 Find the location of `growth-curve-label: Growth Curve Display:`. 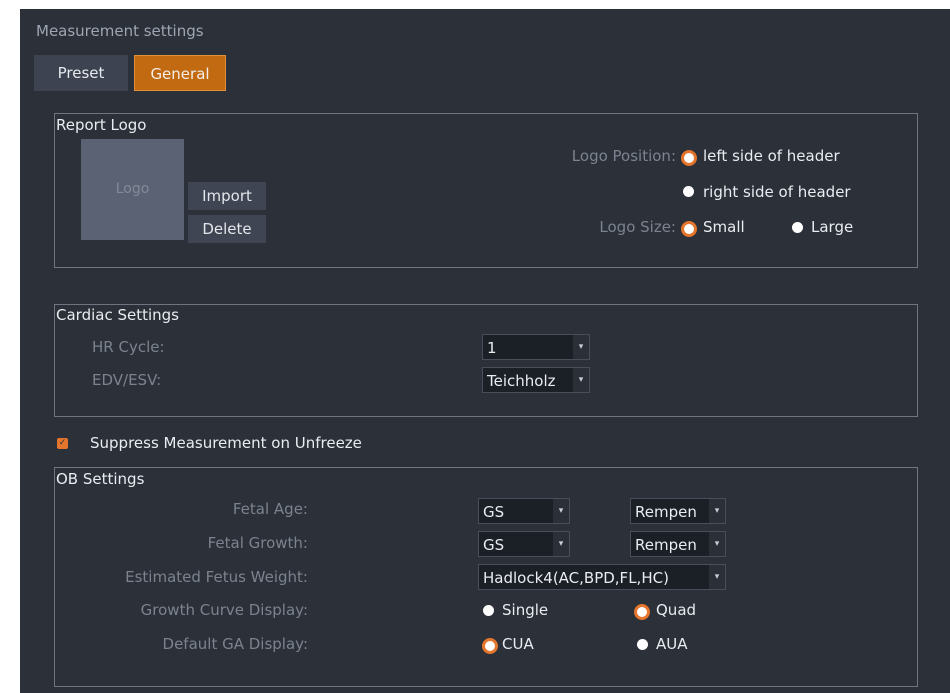

growth-curve-label: Growth Curve Display: is located at coordinates (224, 610).